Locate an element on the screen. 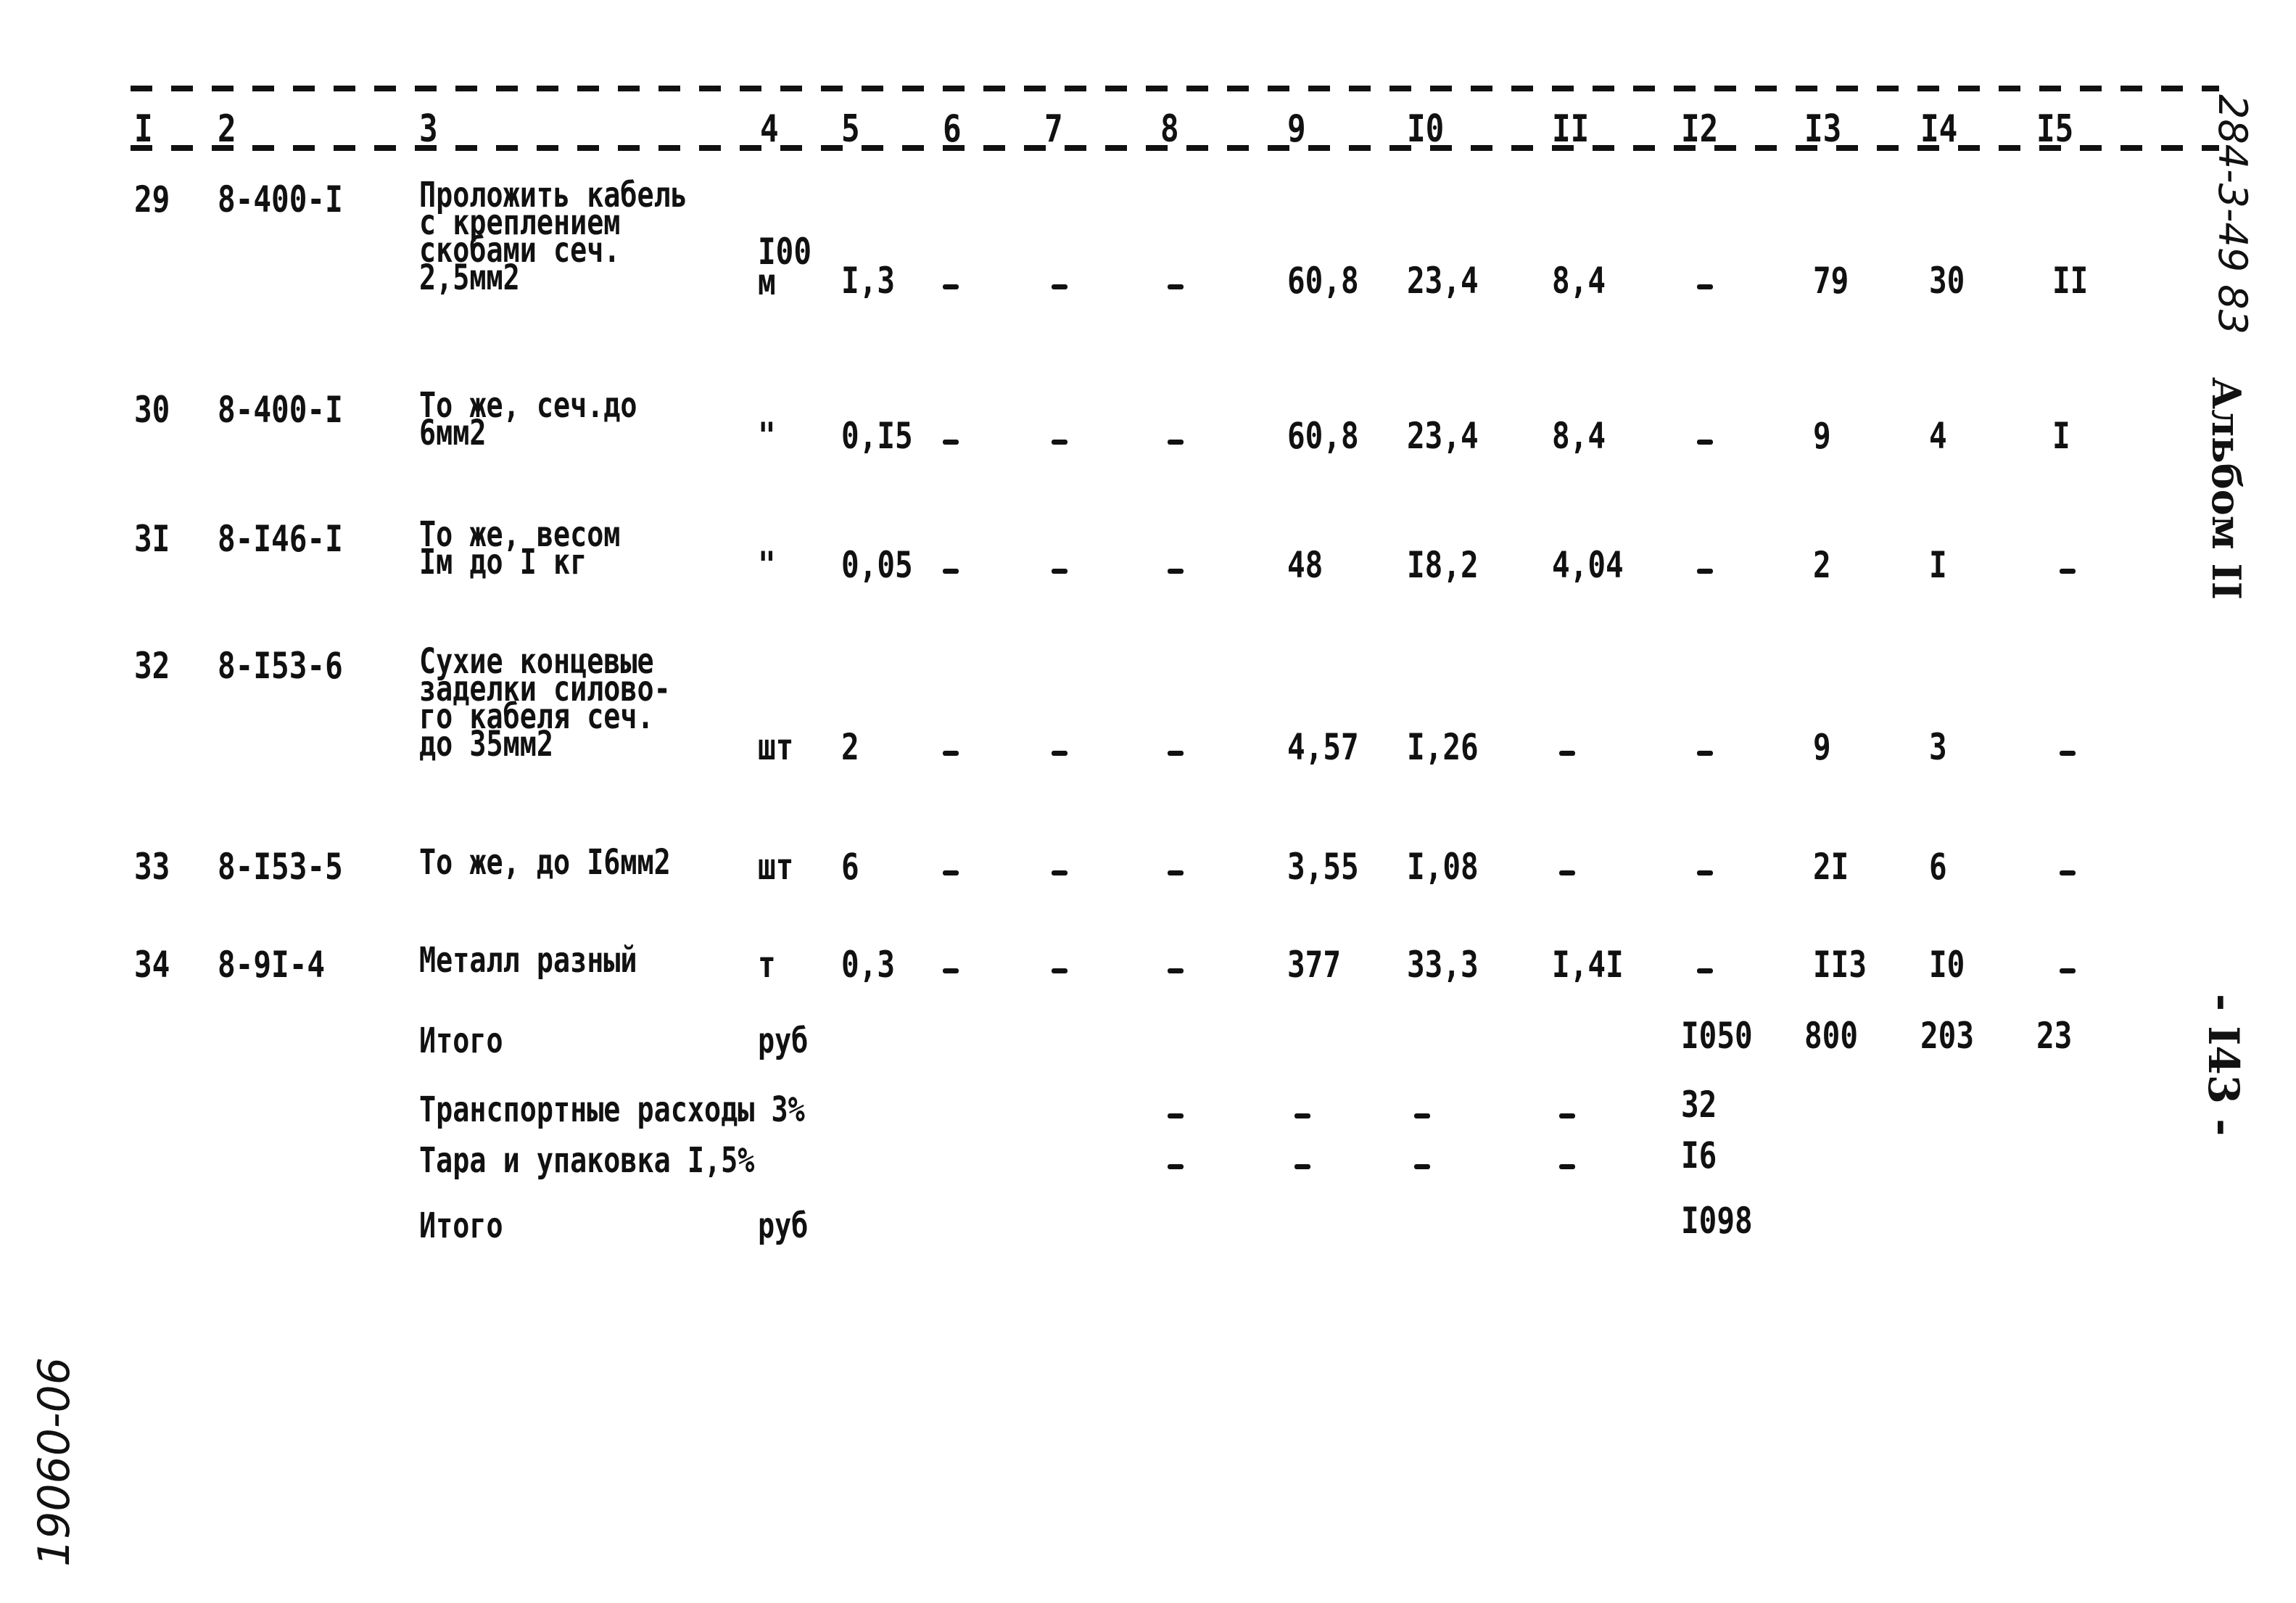 The image size is (2296, 1603). total-label: Итого is located at coordinates (461, 1041).